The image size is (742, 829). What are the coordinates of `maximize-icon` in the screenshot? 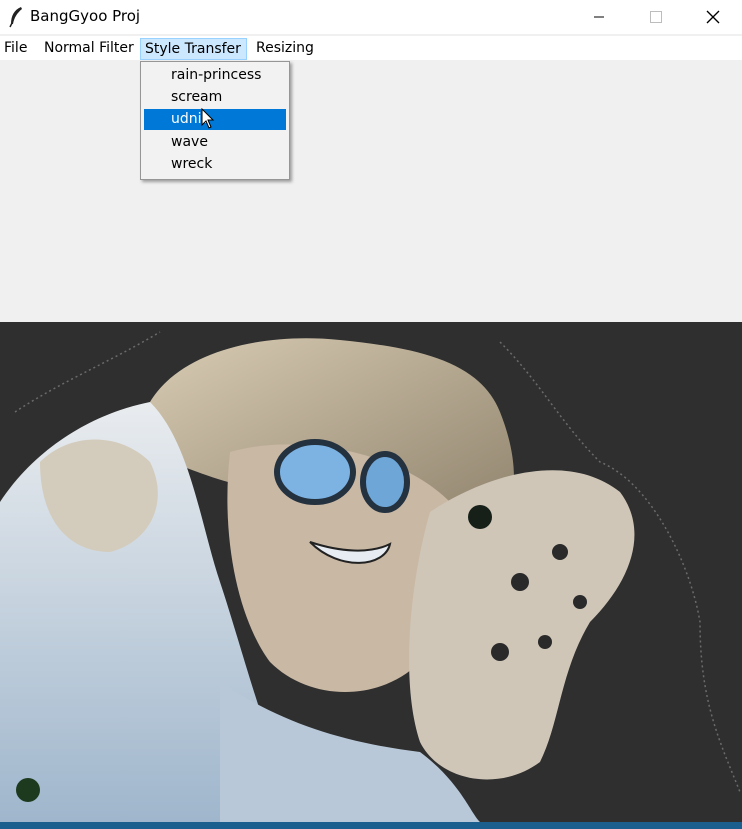 It's located at (656, 17).